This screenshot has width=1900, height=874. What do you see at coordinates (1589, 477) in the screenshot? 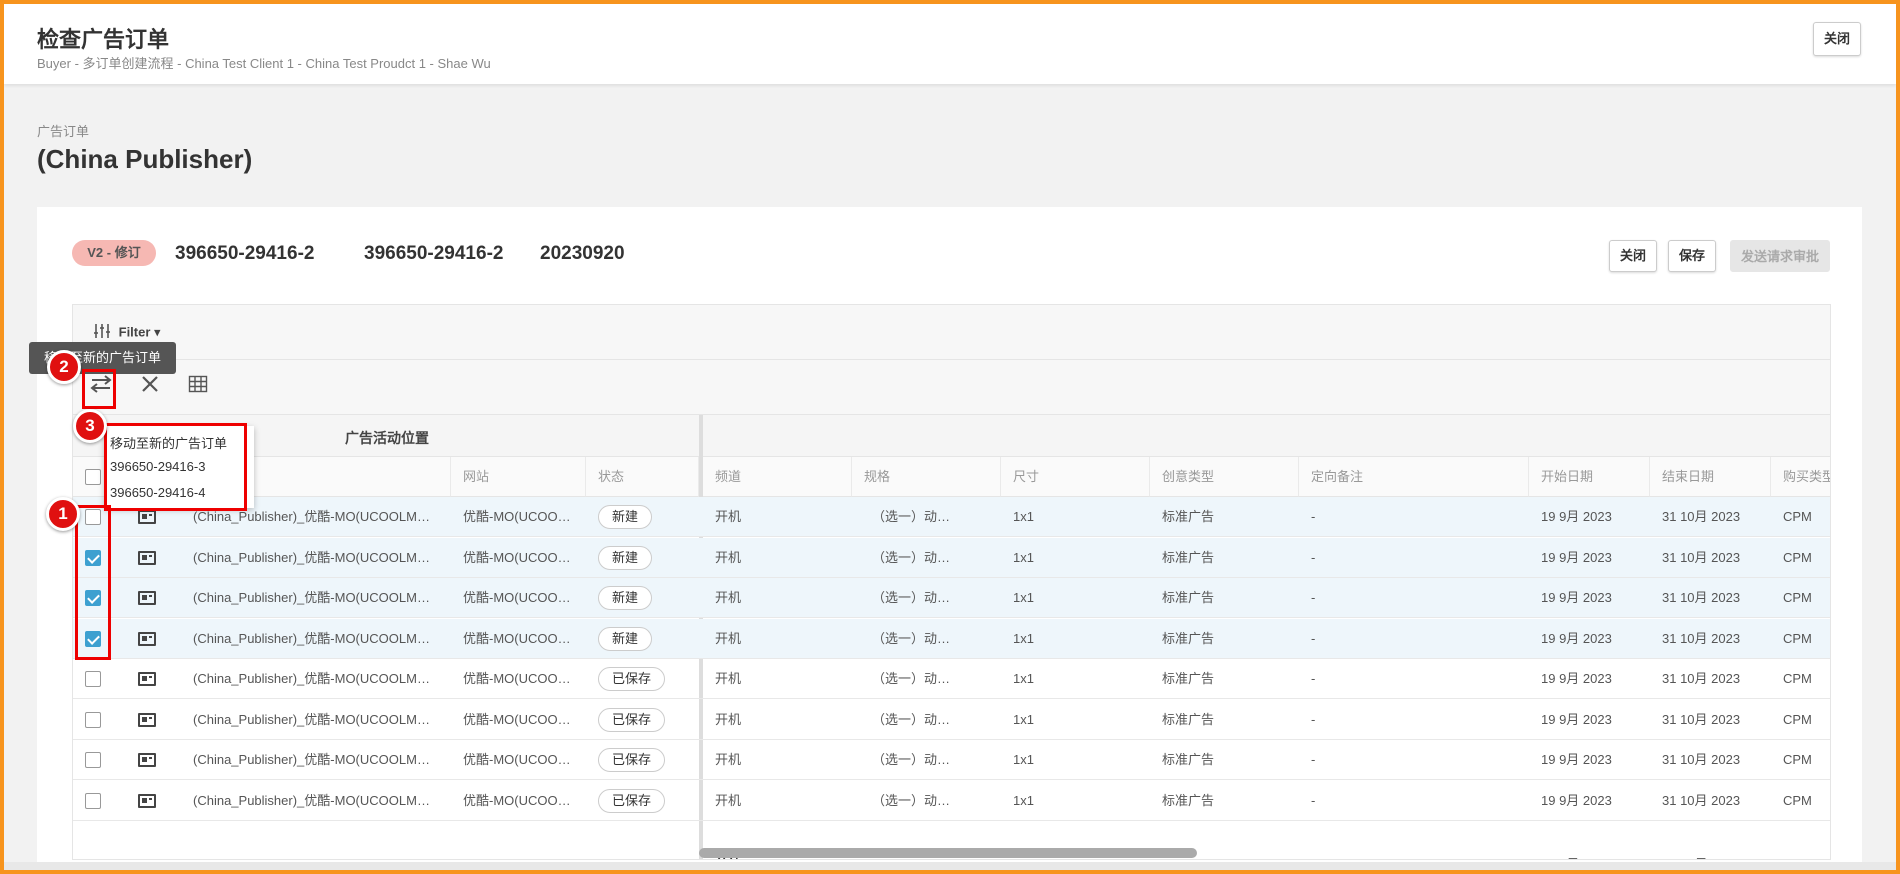
I see `header-start: 开始日期` at bounding box center [1589, 477].